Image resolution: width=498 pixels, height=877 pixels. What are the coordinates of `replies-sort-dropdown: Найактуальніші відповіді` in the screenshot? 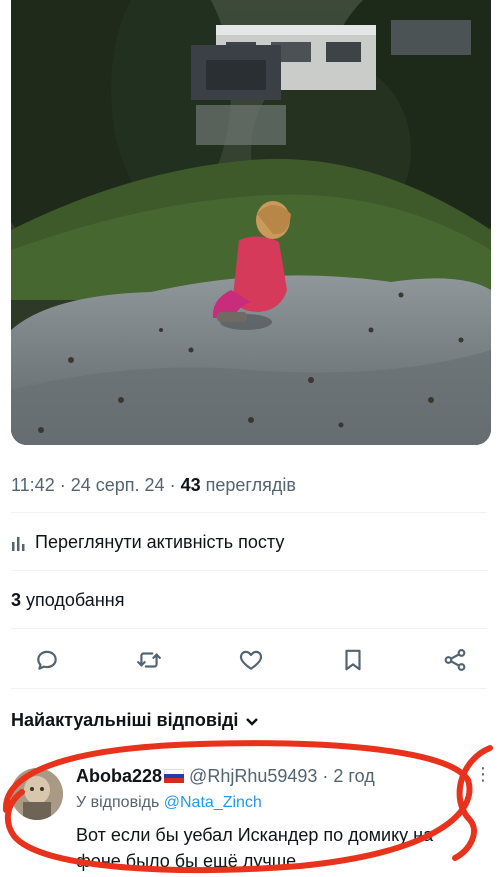 It's located at (135, 720).